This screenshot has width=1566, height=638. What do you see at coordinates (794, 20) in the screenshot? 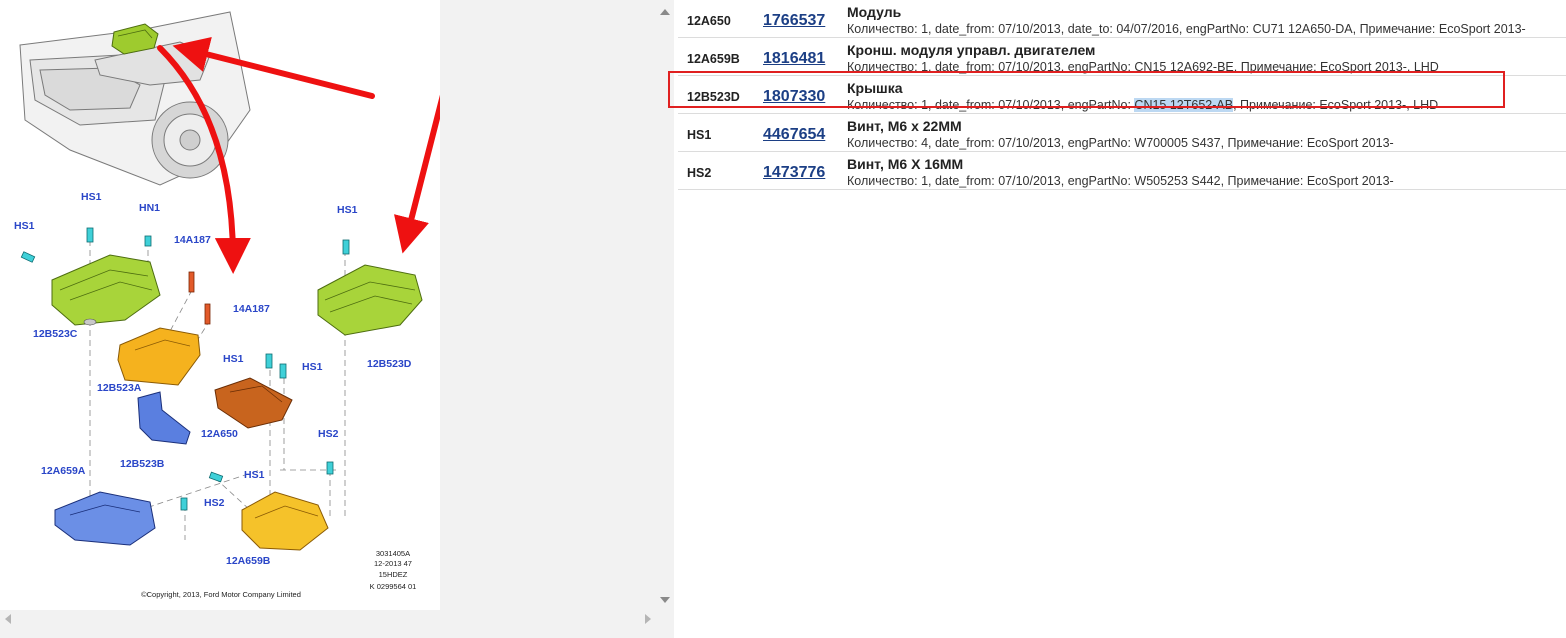
I see `part-number-link: 1766537` at bounding box center [794, 20].